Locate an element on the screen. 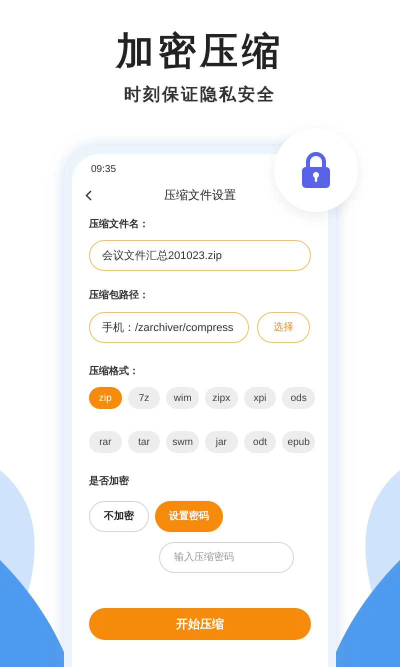 The image size is (400, 667). back-icon is located at coordinates (88, 195).